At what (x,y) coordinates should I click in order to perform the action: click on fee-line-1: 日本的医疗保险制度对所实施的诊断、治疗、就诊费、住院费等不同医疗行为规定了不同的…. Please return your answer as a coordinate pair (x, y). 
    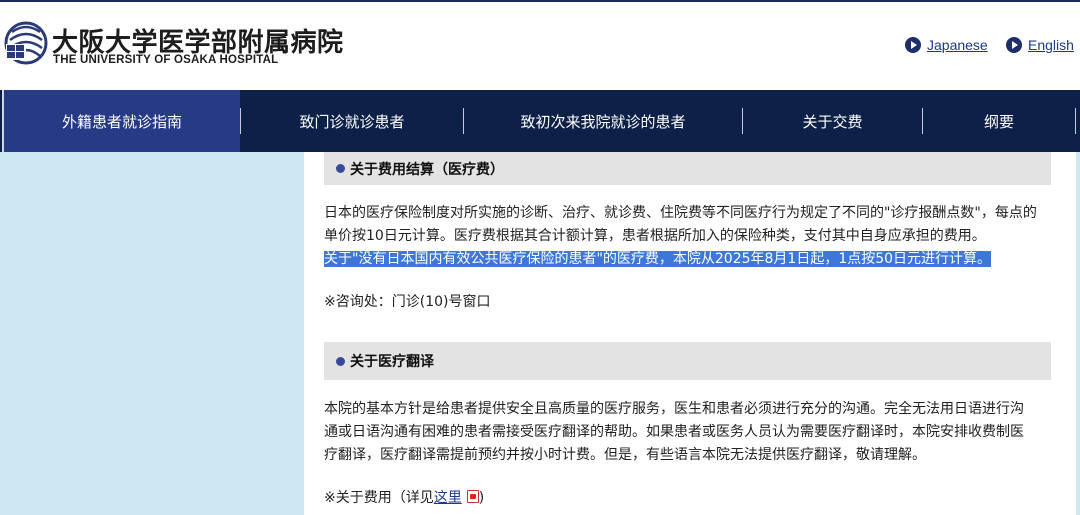
    Looking at the image, I should click on (680, 213).